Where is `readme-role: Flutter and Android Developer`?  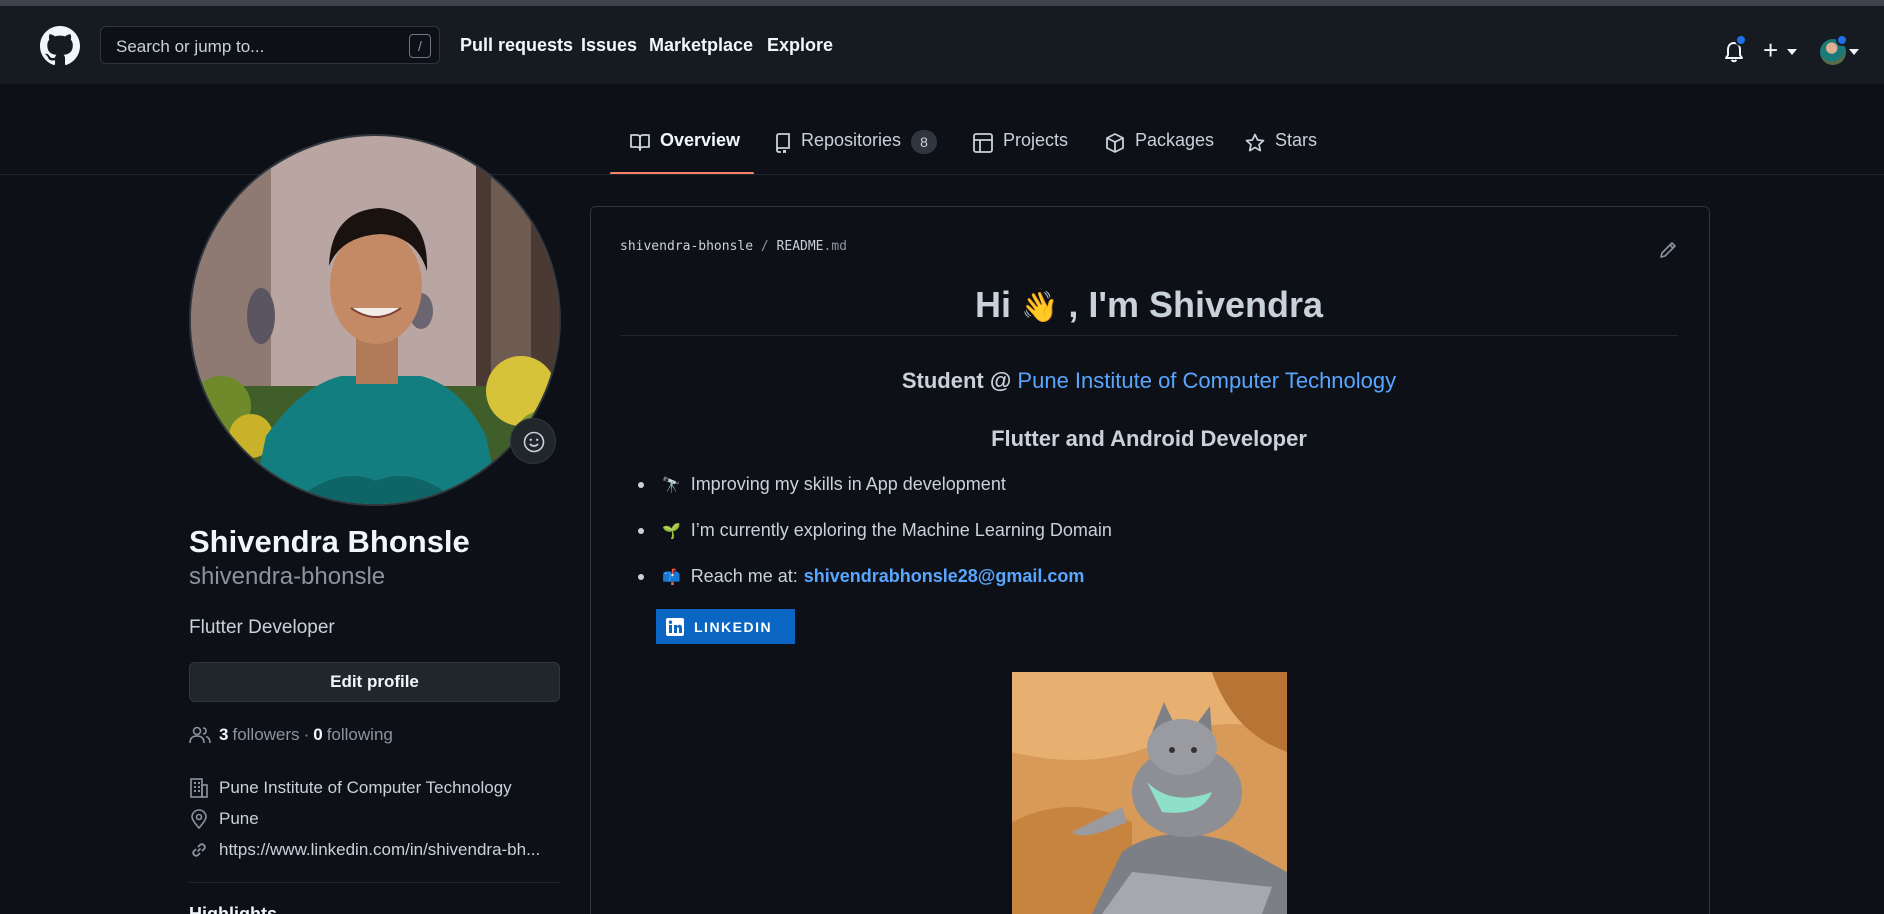
readme-role: Flutter and Android Developer is located at coordinates (1149, 438).